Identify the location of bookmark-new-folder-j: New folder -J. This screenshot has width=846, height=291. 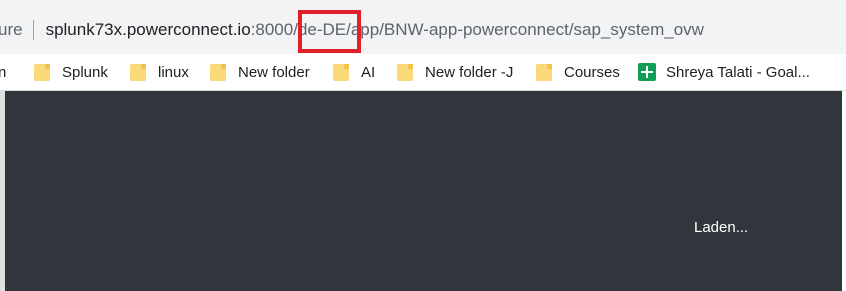
(455, 72).